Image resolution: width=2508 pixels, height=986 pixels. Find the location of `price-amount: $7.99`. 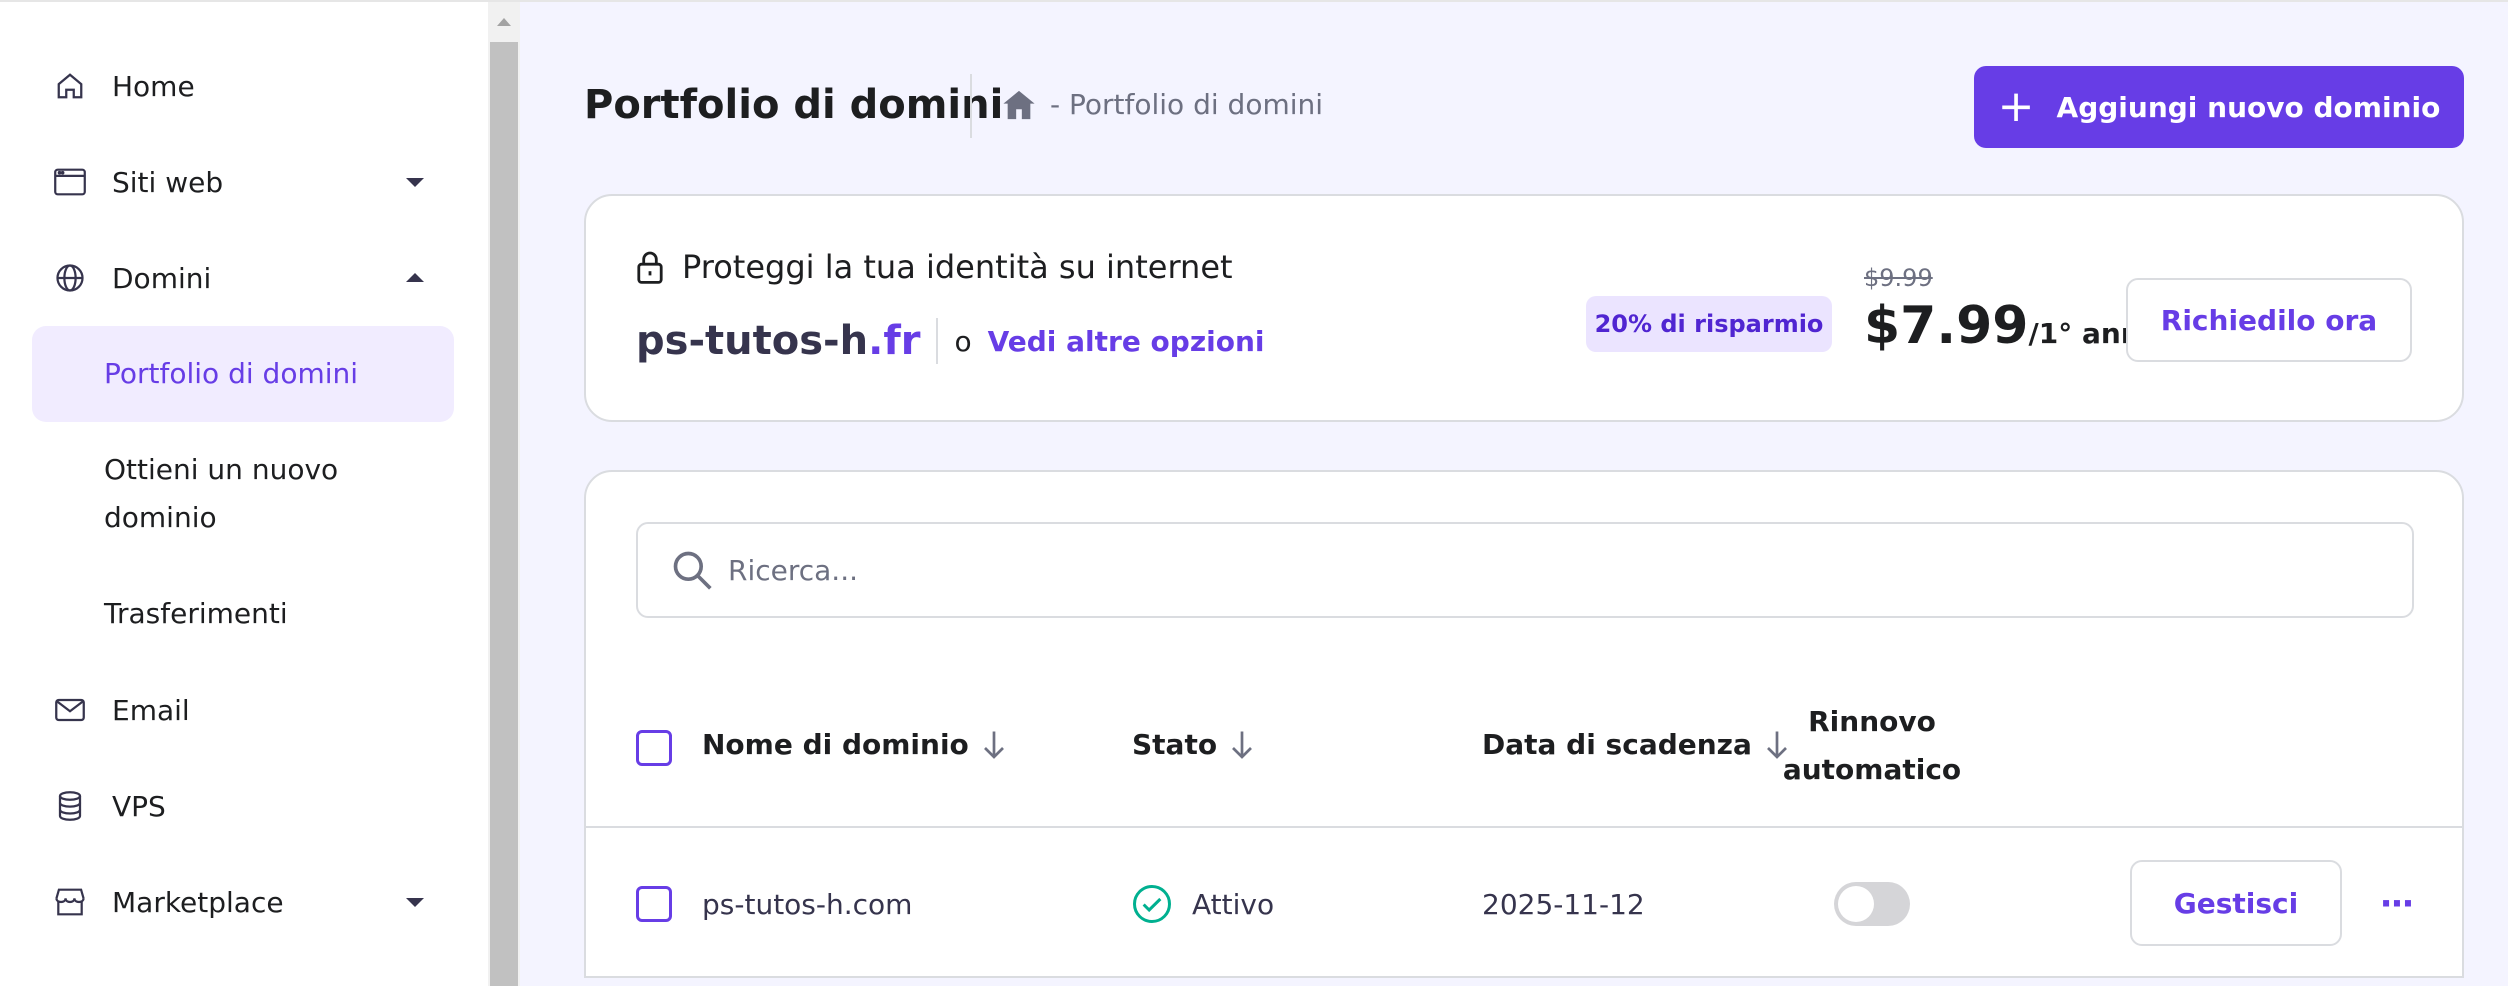

price-amount: $7.99 is located at coordinates (1946, 326).